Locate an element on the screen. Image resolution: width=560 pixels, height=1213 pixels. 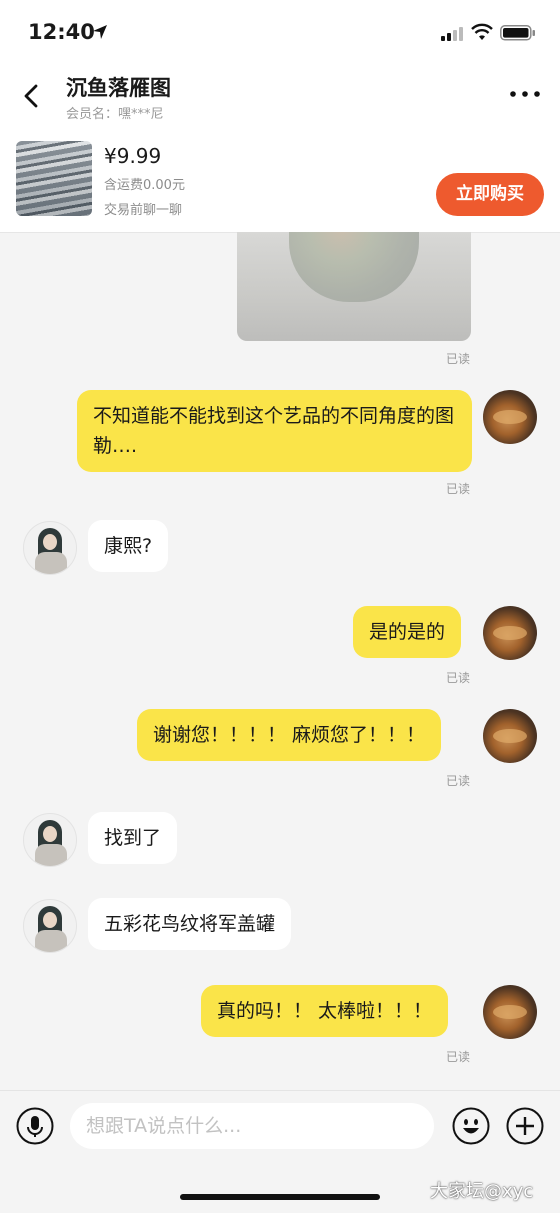
emoji-icon is located at coordinates (471, 1126).